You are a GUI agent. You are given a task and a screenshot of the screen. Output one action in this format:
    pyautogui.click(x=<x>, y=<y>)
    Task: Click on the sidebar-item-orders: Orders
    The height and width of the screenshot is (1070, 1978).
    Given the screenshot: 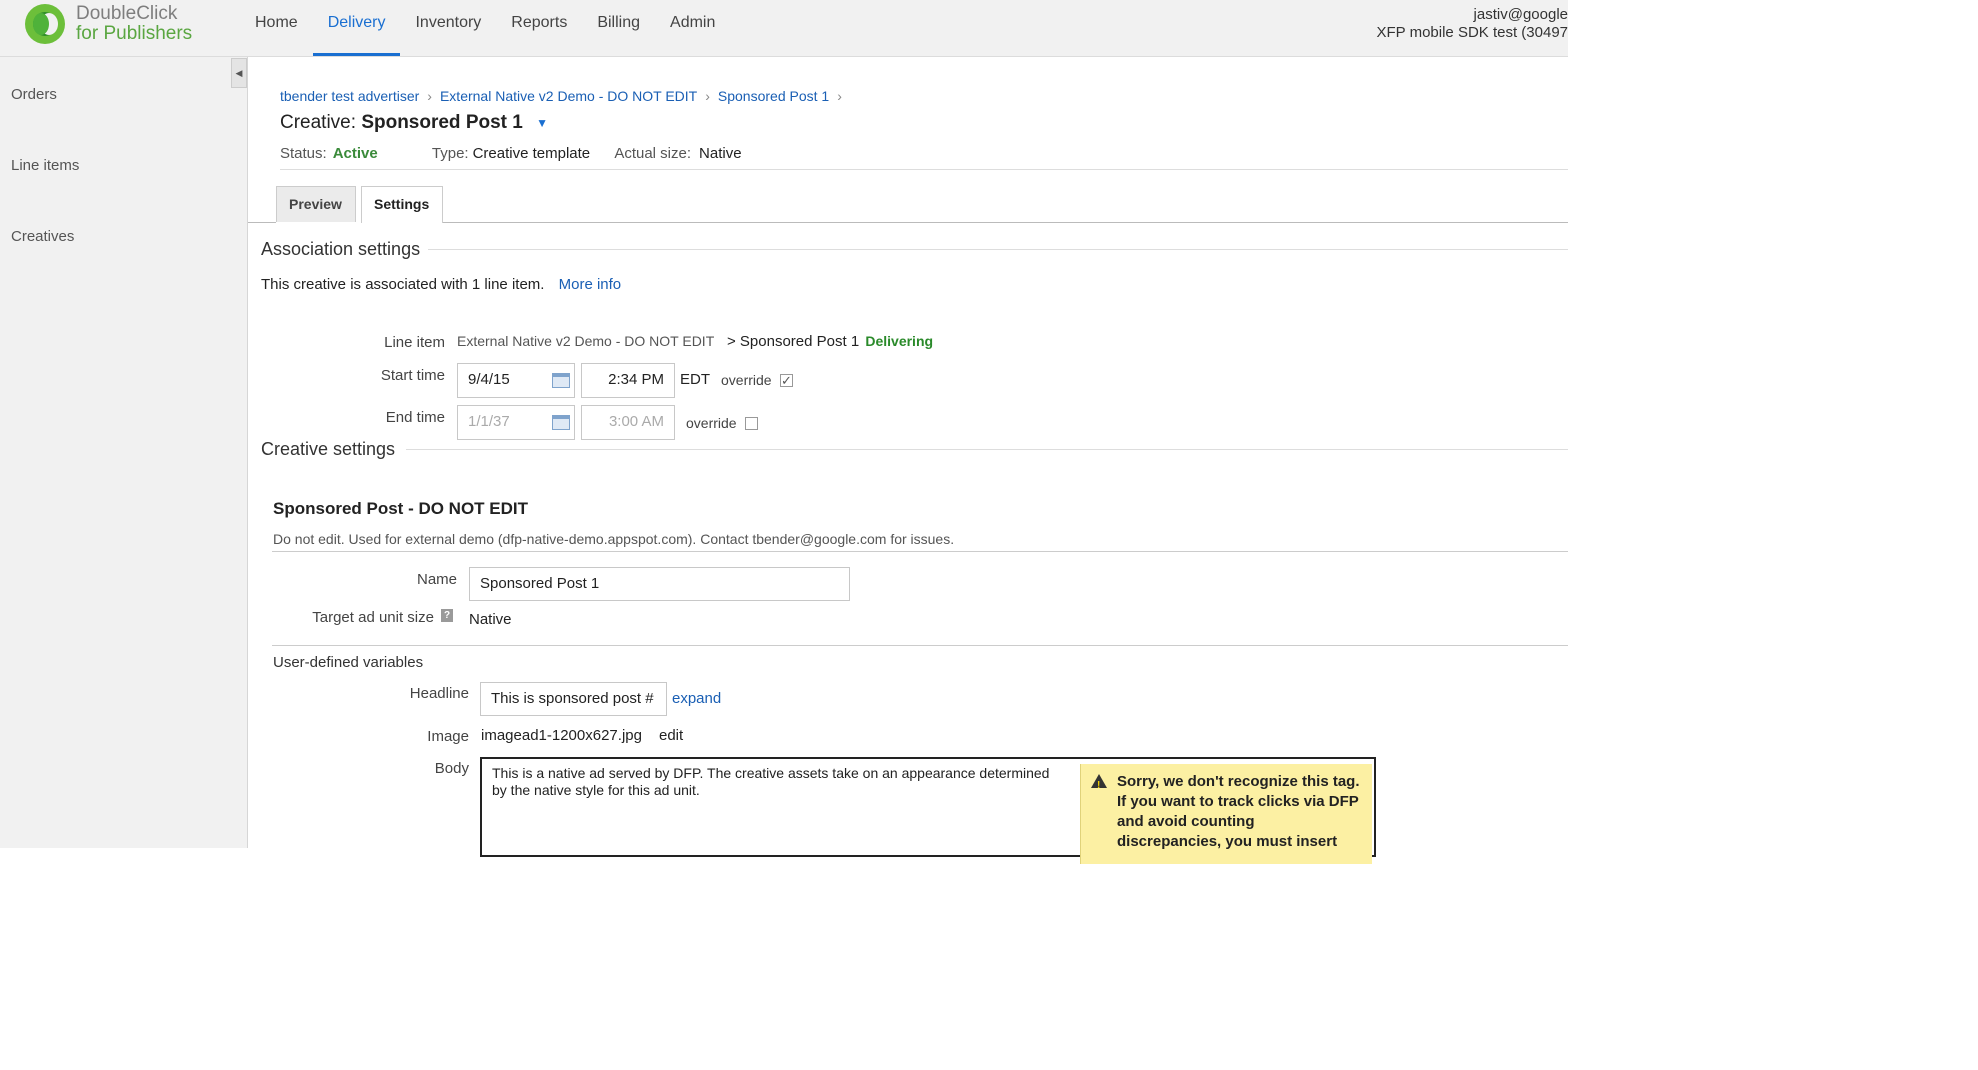 What is the action you would take?
    pyautogui.click(x=34, y=94)
    